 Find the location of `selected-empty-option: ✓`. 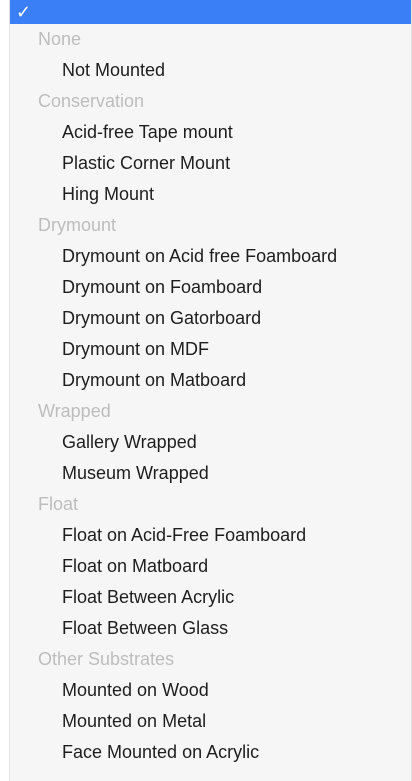

selected-empty-option: ✓ is located at coordinates (210, 12).